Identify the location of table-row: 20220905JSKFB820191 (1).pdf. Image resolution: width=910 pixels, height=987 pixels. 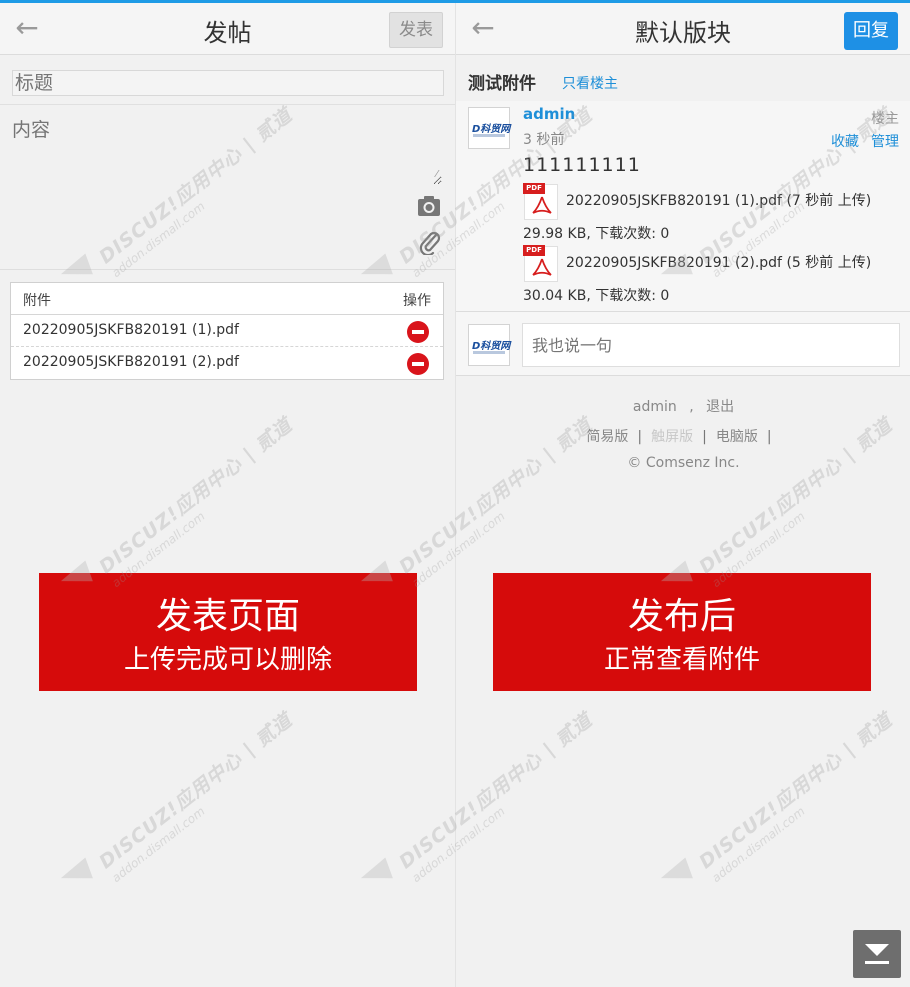
(227, 331).